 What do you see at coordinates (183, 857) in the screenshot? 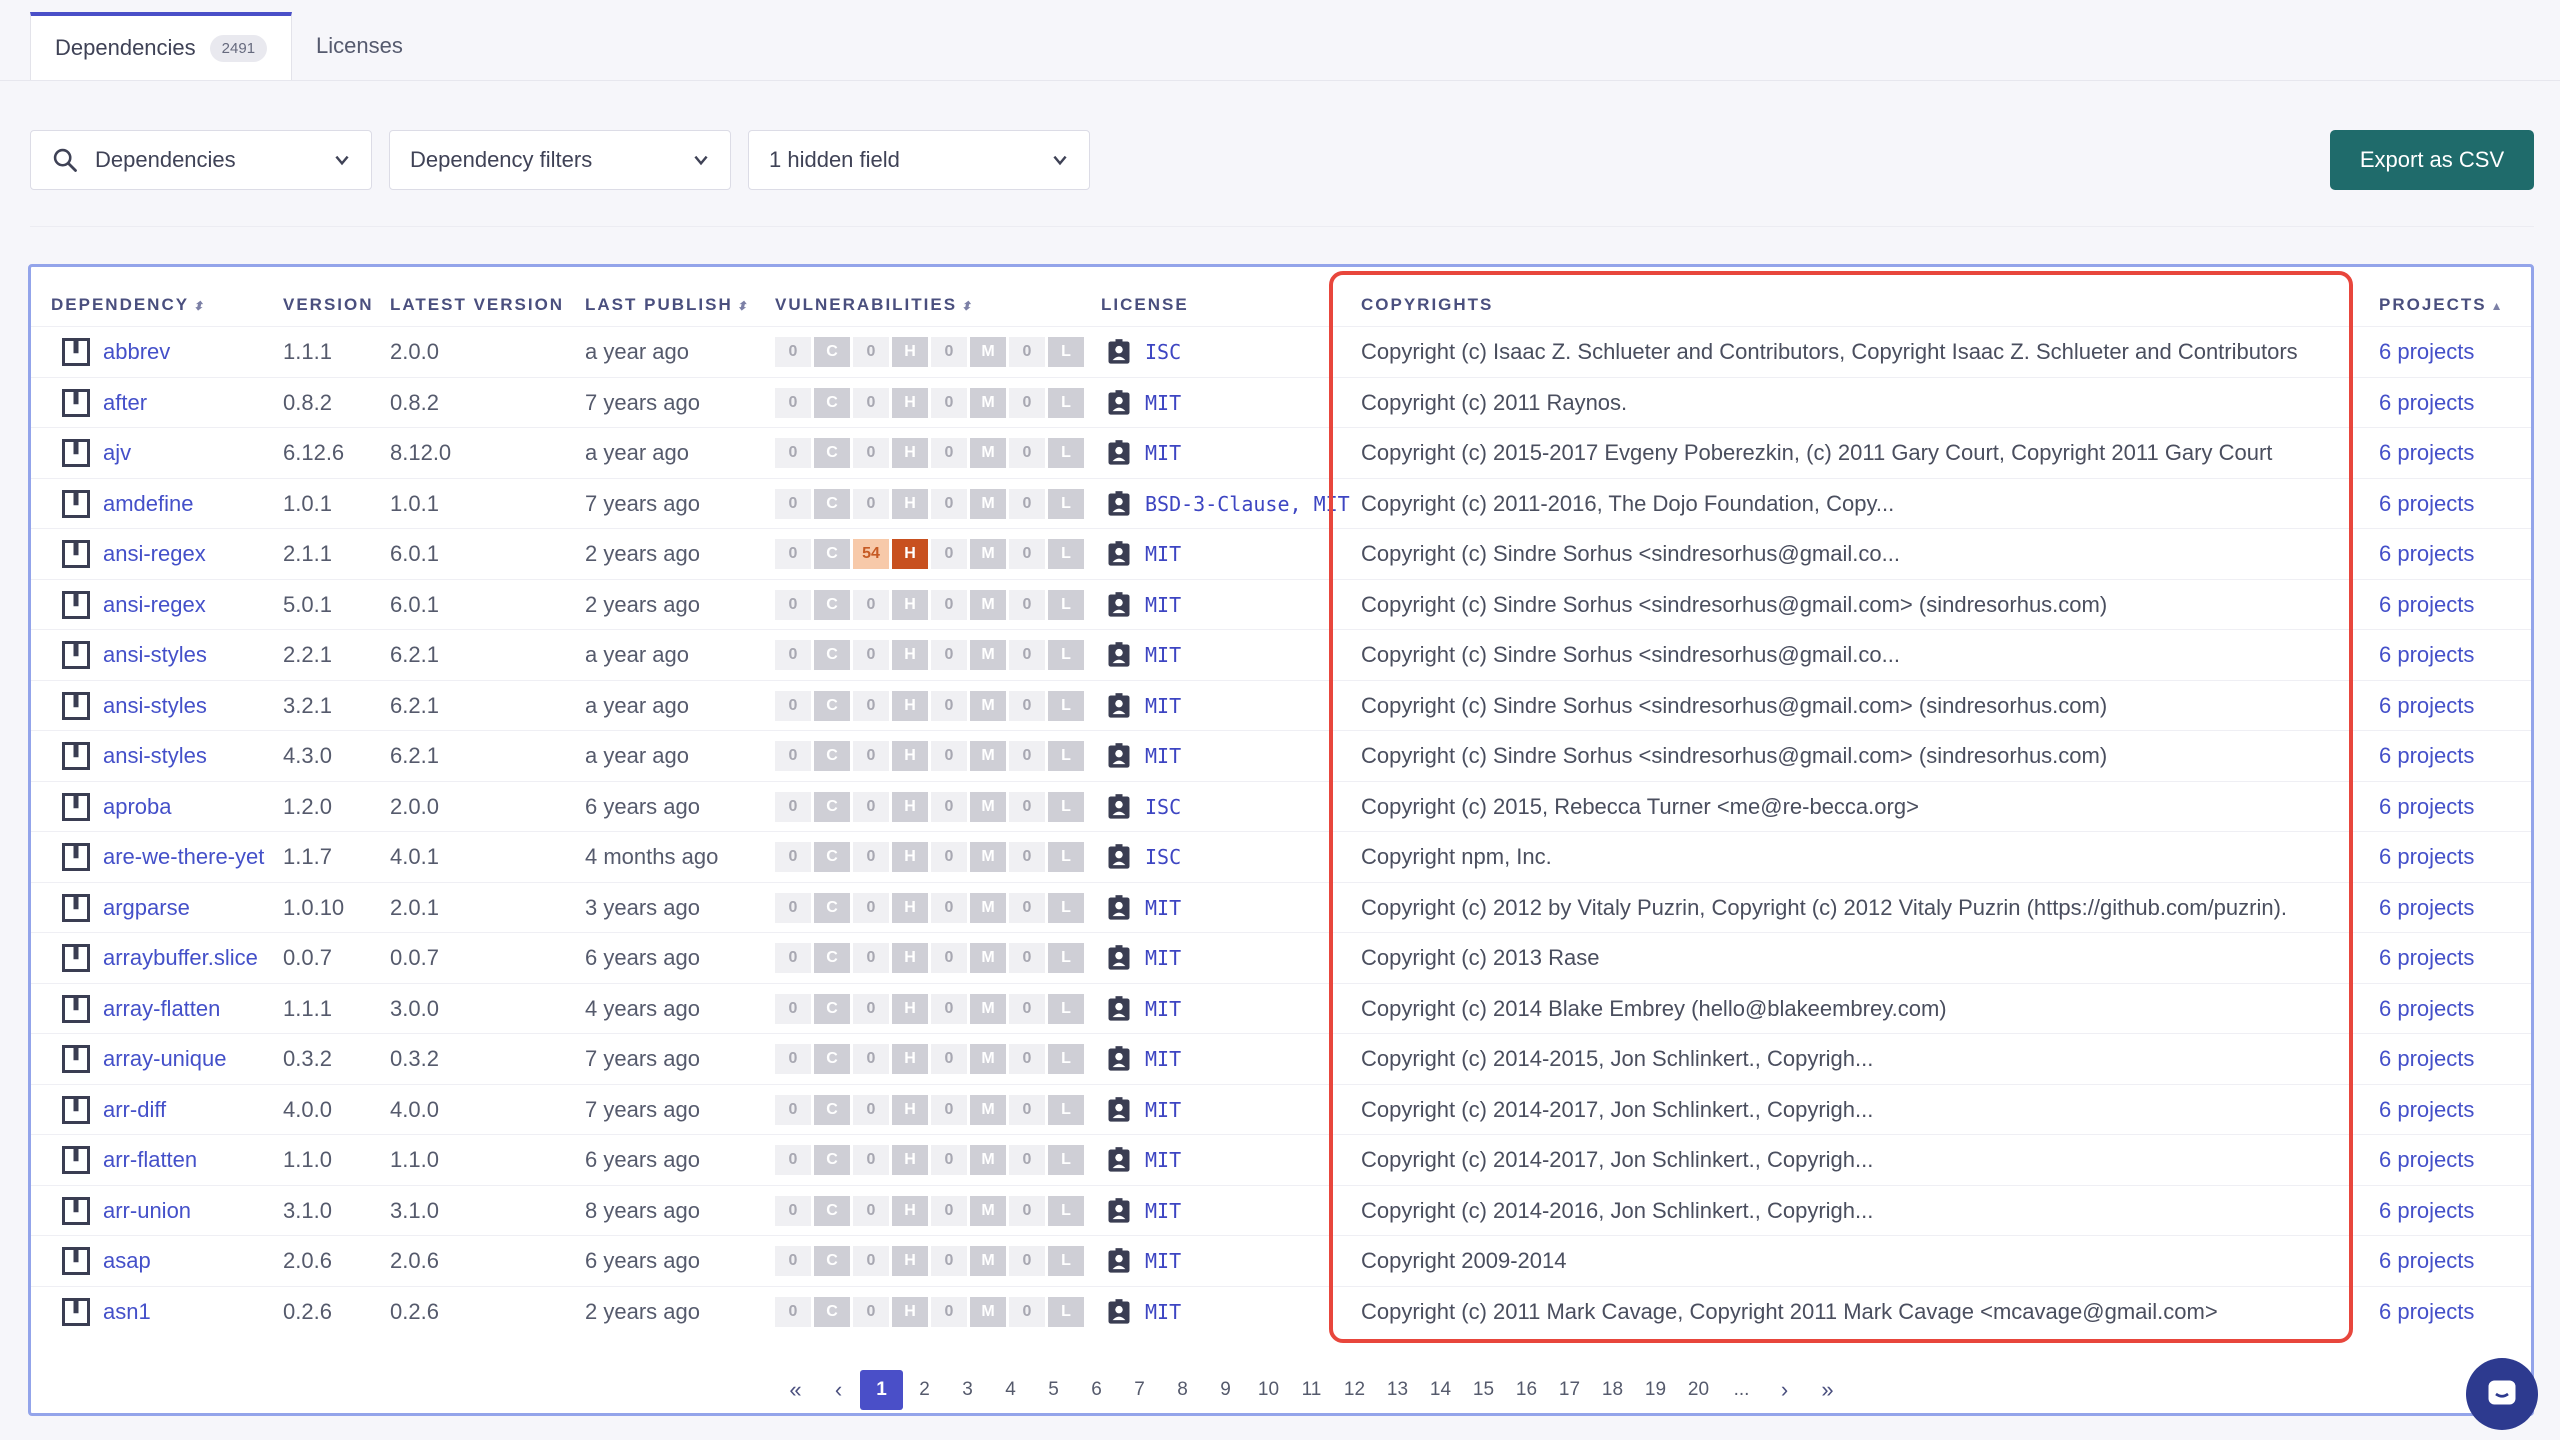
I see `dependency-link: are-we-there-yet` at bounding box center [183, 857].